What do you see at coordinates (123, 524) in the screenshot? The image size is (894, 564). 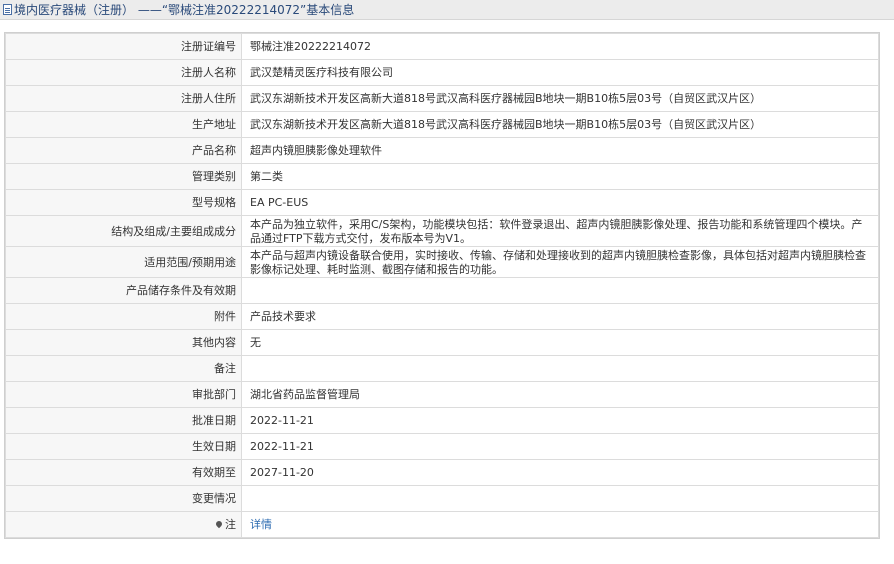 I see `note-label-cell: 注` at bounding box center [123, 524].